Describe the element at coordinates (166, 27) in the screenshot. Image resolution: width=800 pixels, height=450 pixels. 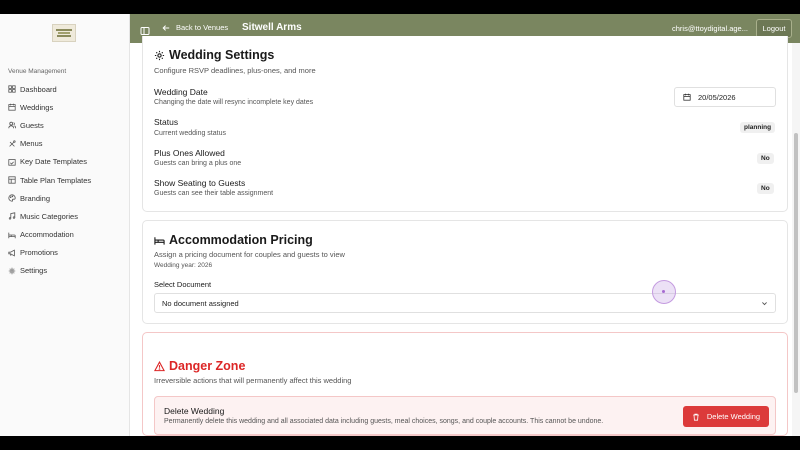
I see `arrow-left-icon` at that location.